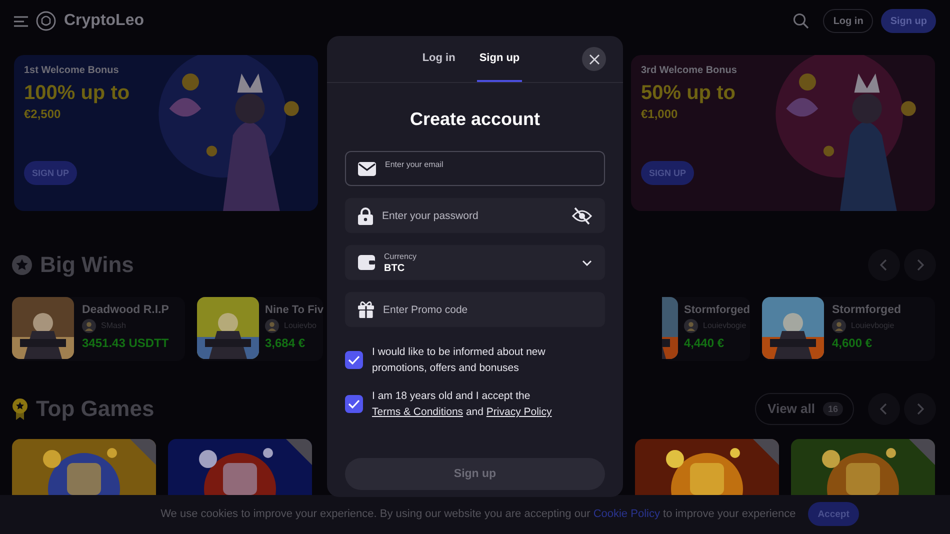  What do you see at coordinates (294, 310) in the screenshot?
I see `game-name: Nine To Fiv` at bounding box center [294, 310].